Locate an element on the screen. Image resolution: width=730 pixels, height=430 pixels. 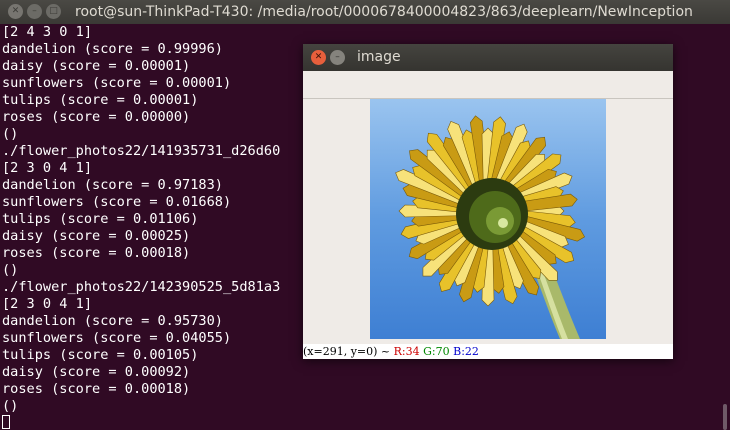
terminal-maximize-button: □ is located at coordinates (53, 11).